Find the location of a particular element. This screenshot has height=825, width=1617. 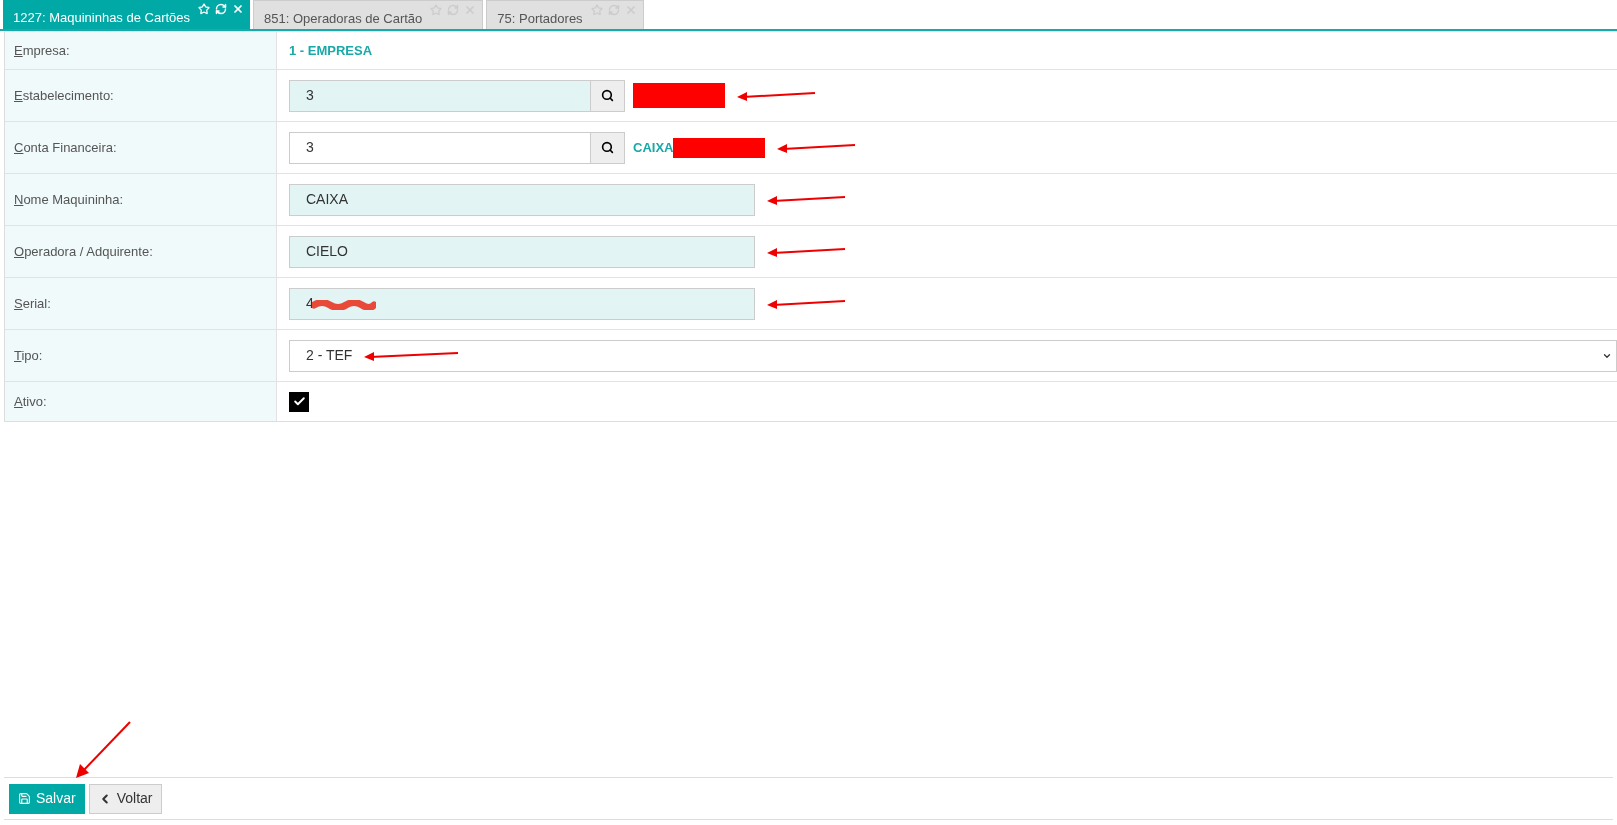

select-value: 2 - TEF is located at coordinates (329, 355).